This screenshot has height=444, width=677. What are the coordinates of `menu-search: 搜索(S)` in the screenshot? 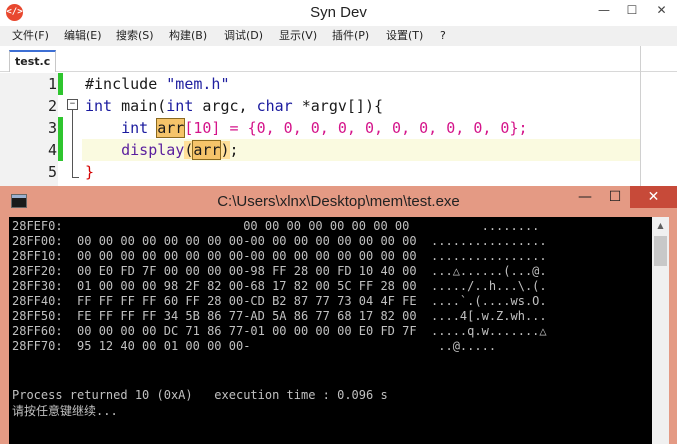 It's located at (135, 36).